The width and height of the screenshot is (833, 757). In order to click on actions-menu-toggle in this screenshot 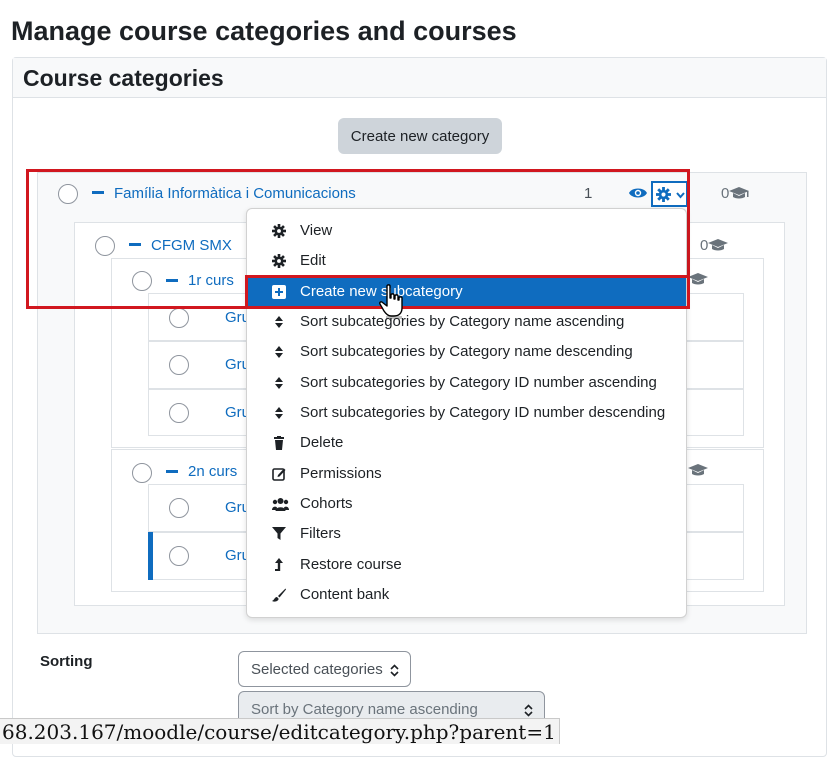, I will do `click(669, 194)`.